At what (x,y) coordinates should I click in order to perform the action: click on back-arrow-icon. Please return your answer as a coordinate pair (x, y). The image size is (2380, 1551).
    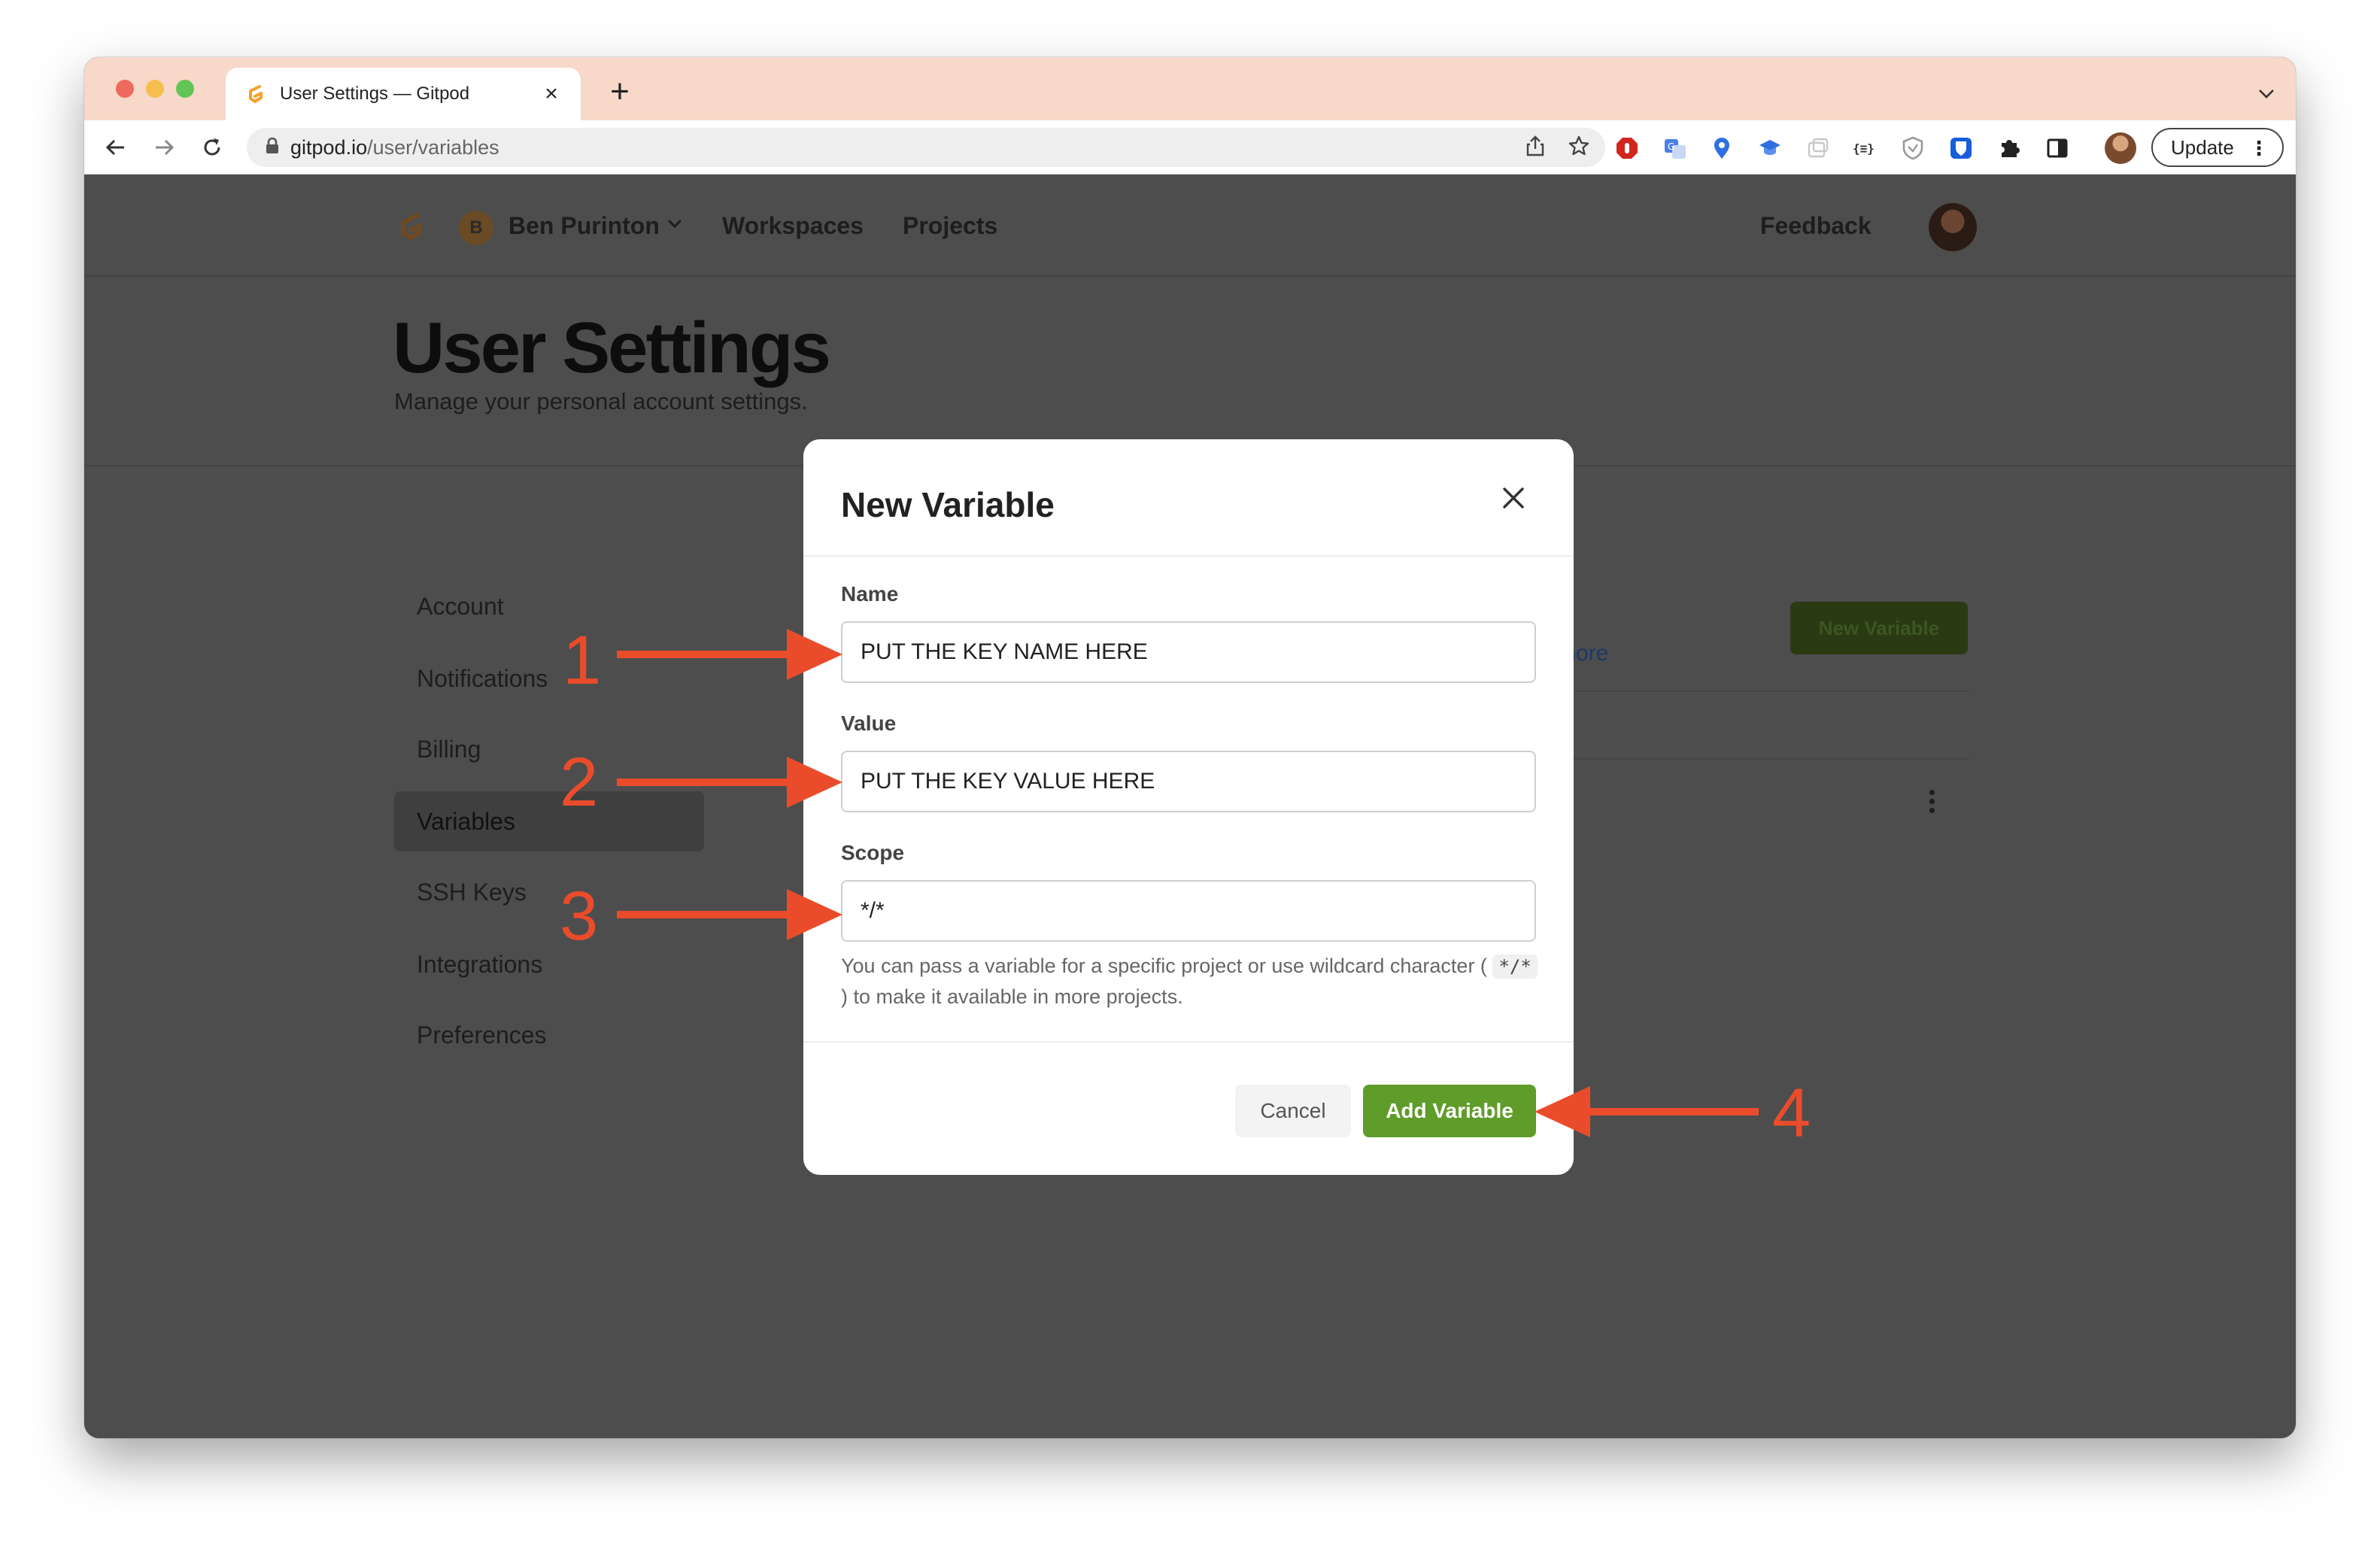
    Looking at the image, I should click on (115, 148).